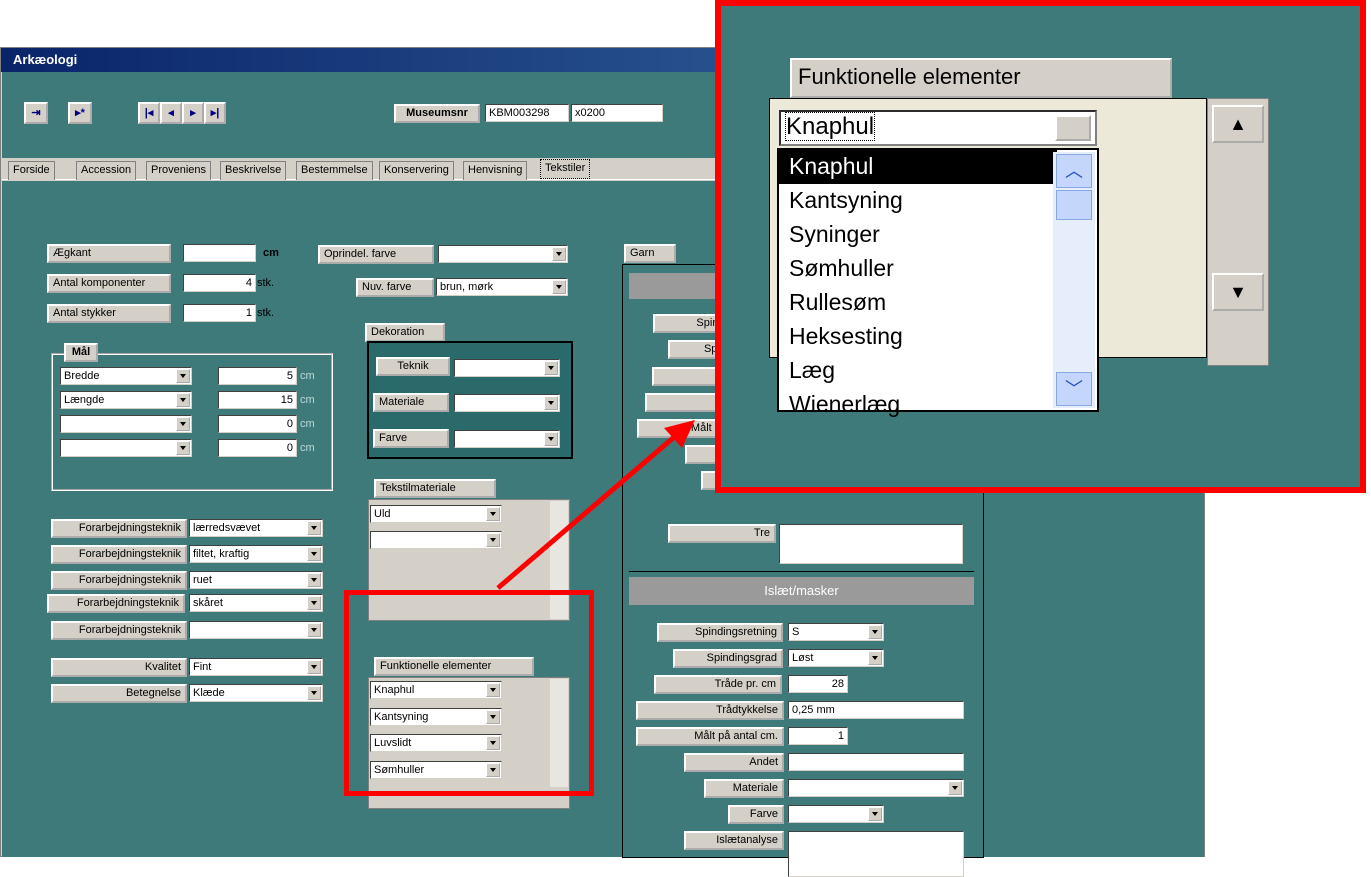 This screenshot has height=877, width=1371. I want to click on antal-stykker-button: Antal stykker, so click(109, 313).